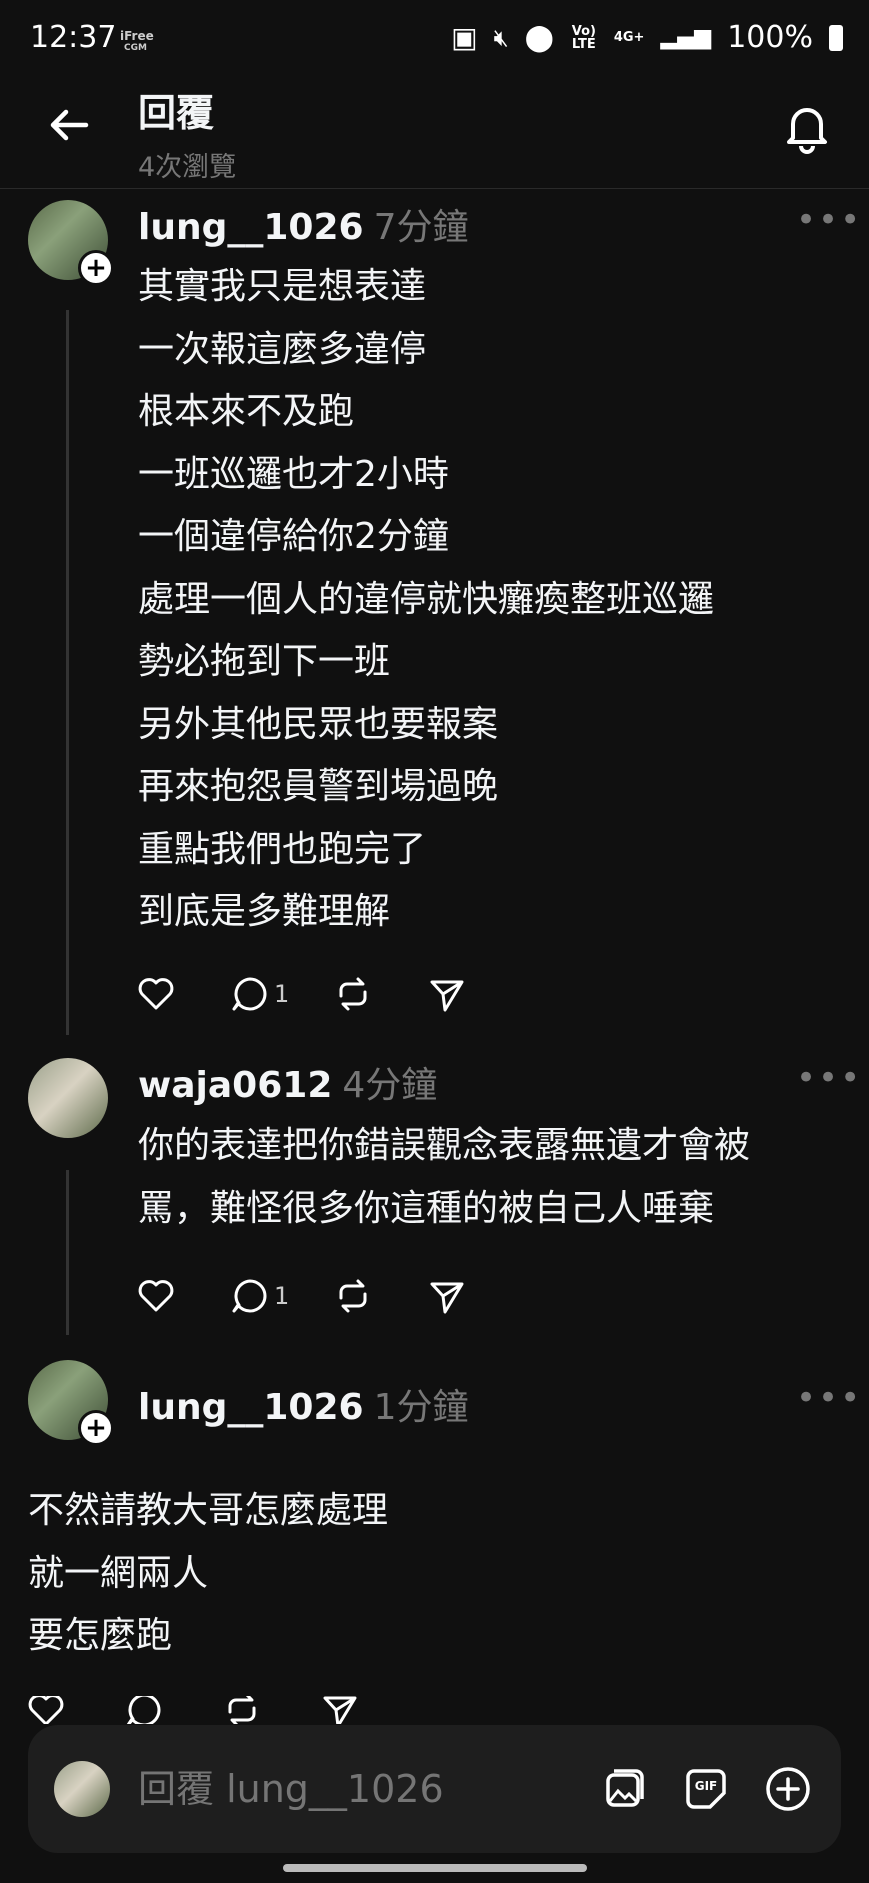 This screenshot has width=869, height=1883. Describe the element at coordinates (583, 37) in the screenshot. I see `volte-icon: Vo) LTE` at that location.